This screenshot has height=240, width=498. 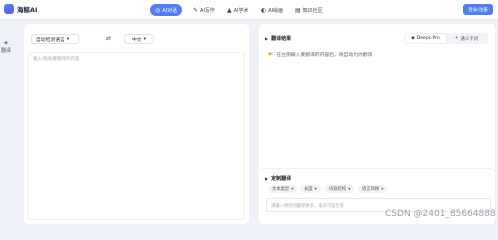 What do you see at coordinates (207, 10) in the screenshot?
I see `nav-label: AI写作` at bounding box center [207, 10].